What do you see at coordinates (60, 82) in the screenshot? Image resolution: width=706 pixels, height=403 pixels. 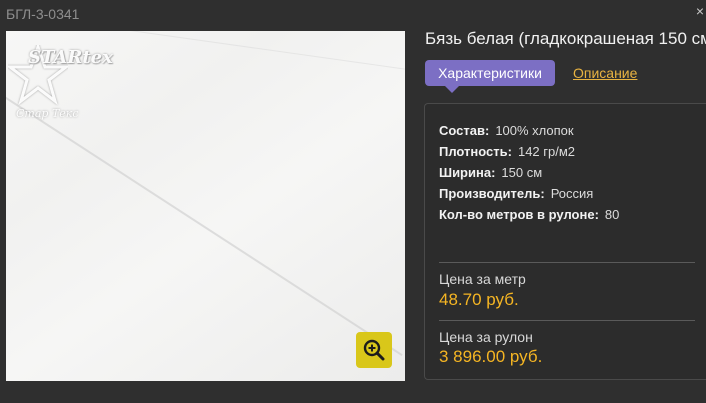 I see `watermark-logo: STARtex Стар Текс` at bounding box center [60, 82].